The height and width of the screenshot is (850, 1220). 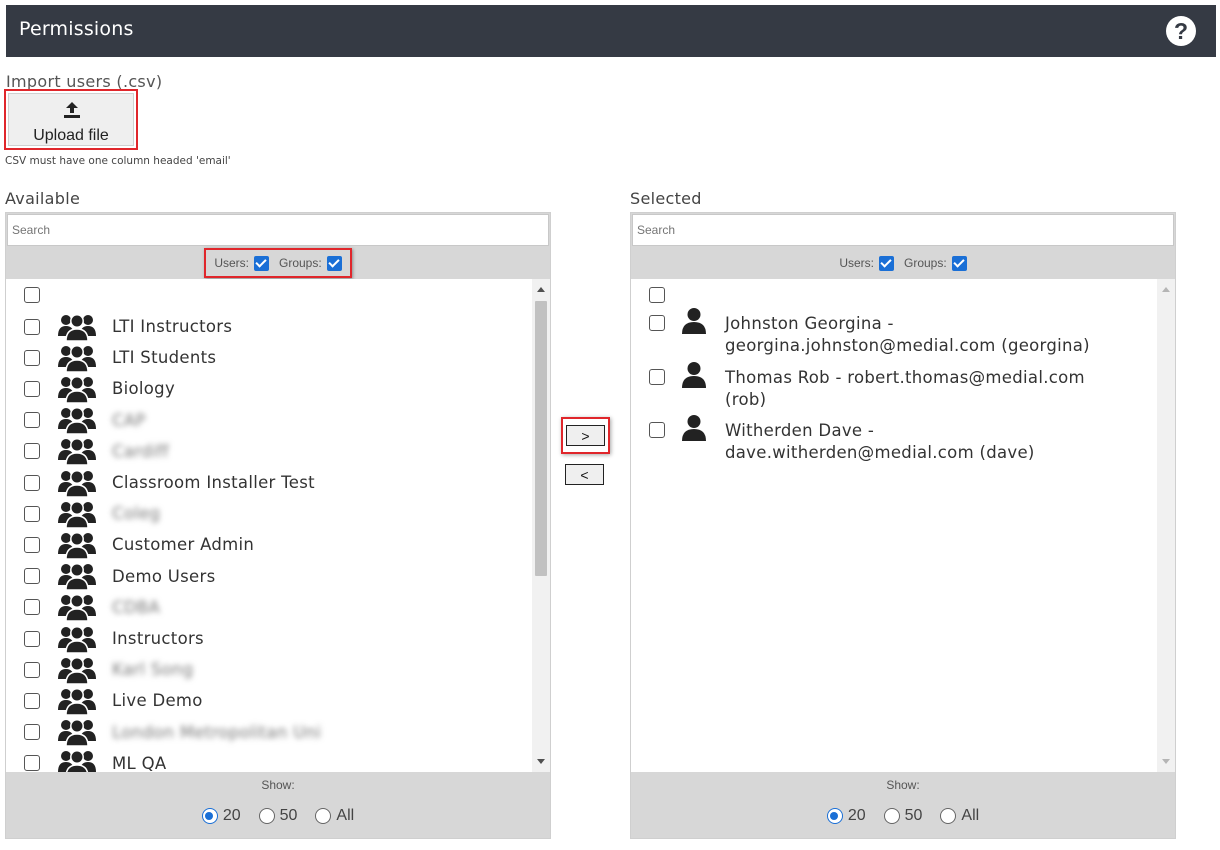 I want to click on selected-search-input, so click(x=903, y=230).